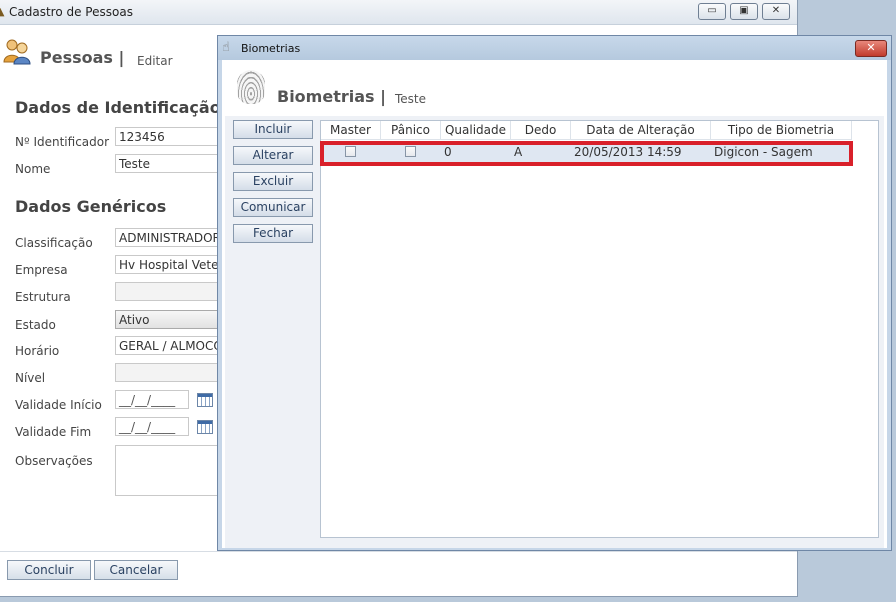 The width and height of the screenshot is (896, 602). Describe the element at coordinates (41, 270) in the screenshot. I see `empresa-label: Empresa` at that location.